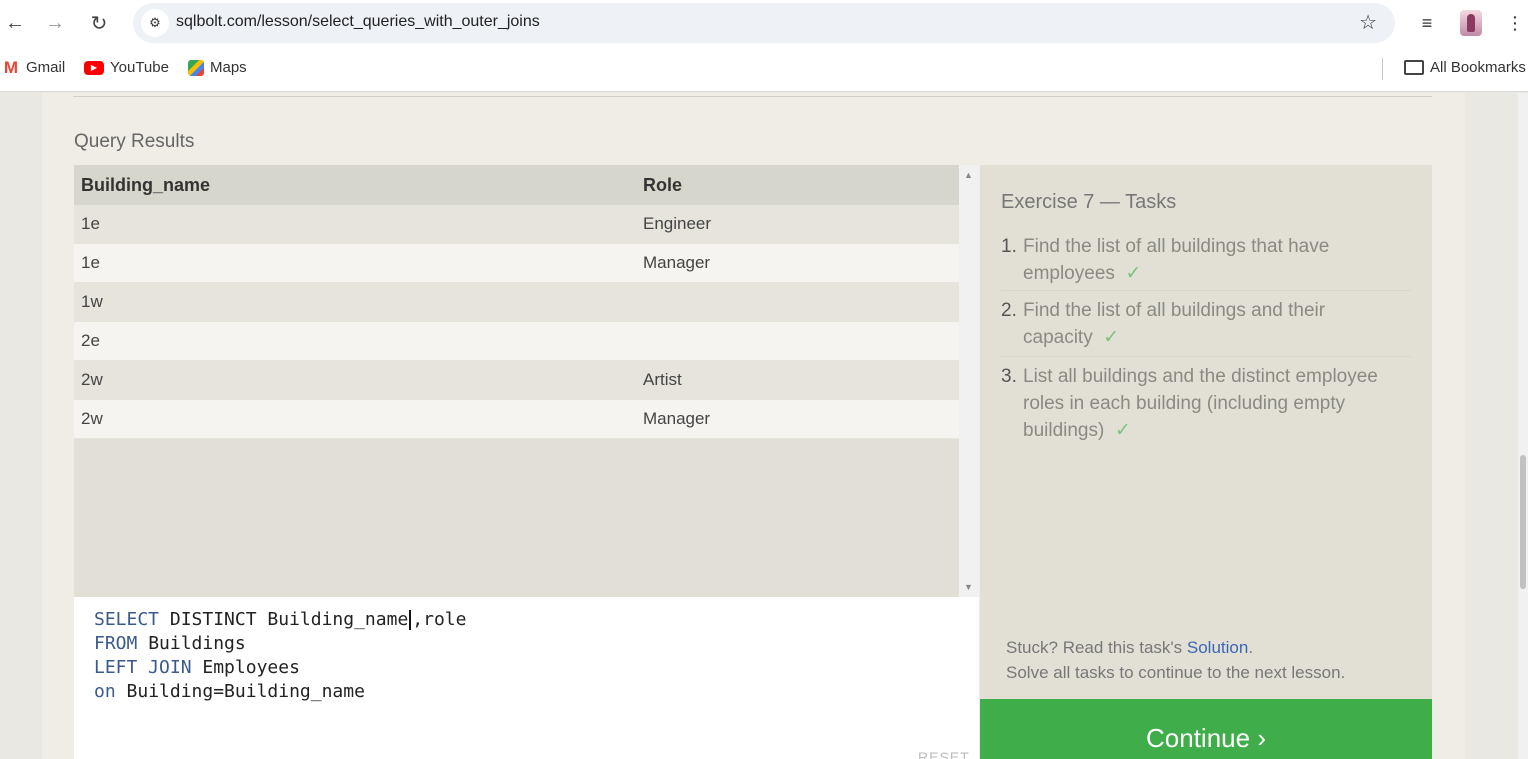 The image size is (1528, 759). What do you see at coordinates (191, 643) in the screenshot?
I see `sql-text: Buildings` at bounding box center [191, 643].